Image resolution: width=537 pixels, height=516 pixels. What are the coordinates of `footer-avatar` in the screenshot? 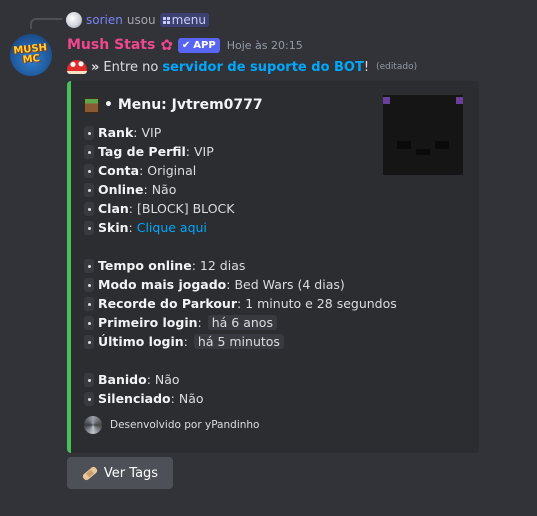 It's located at (93, 425).